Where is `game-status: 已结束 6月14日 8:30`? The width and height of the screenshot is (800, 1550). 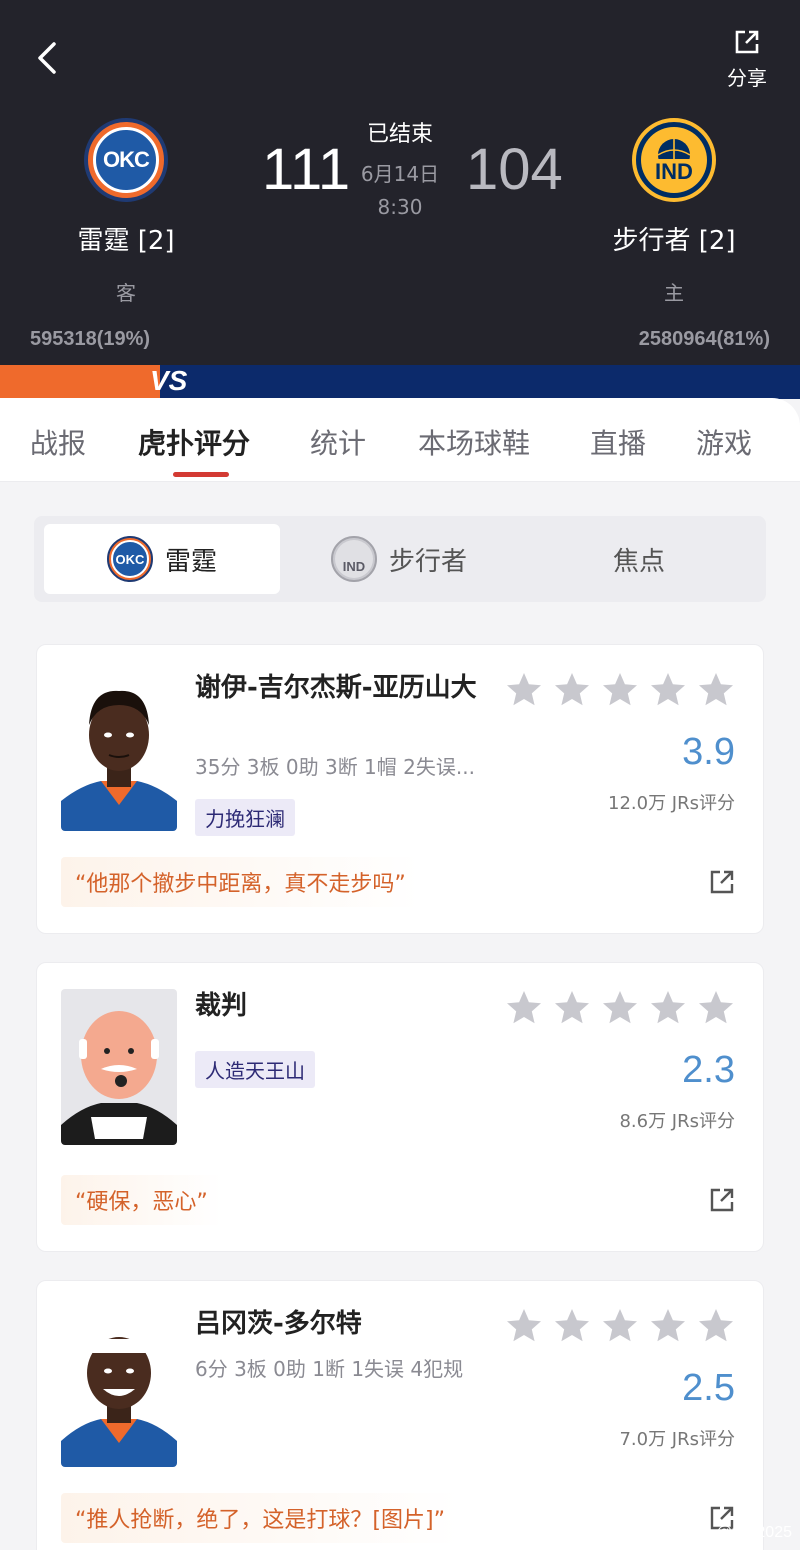 game-status: 已结束 6月14日 8:30 is located at coordinates (400, 167).